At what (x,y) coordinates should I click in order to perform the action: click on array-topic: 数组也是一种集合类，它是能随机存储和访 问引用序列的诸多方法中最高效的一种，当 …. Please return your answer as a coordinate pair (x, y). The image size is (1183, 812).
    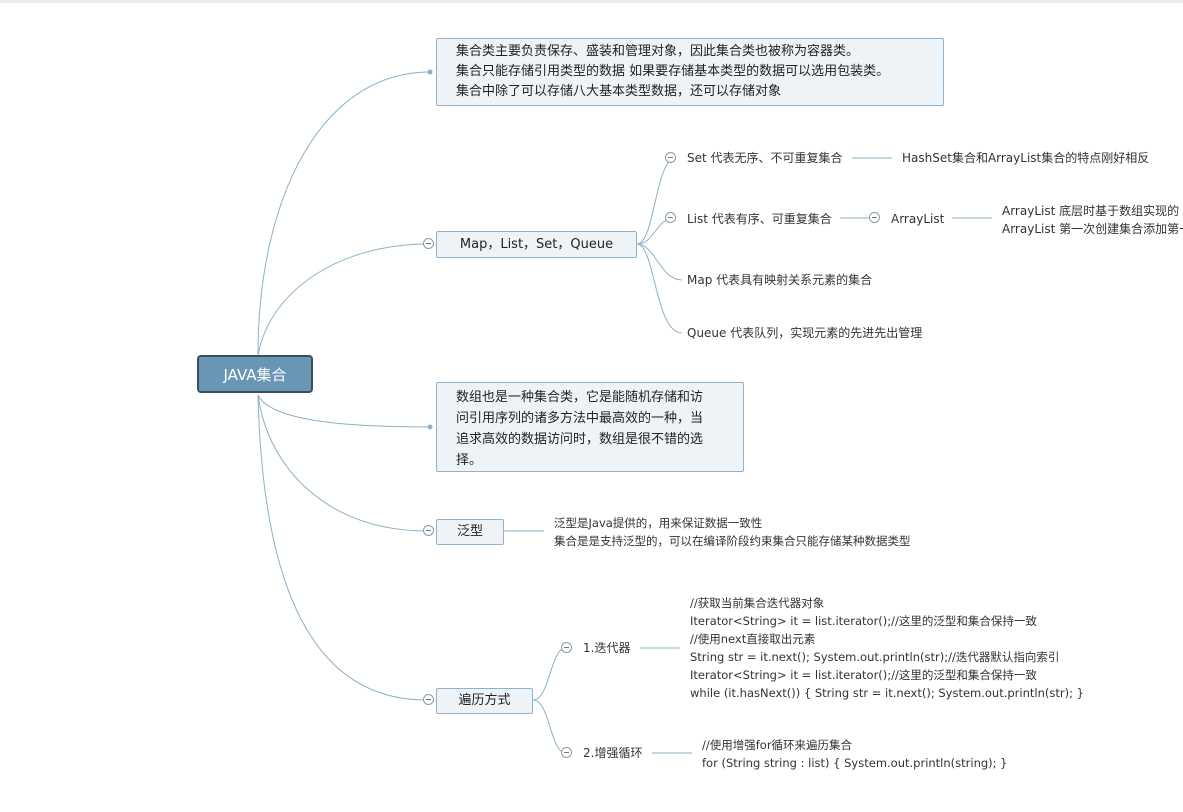
    Looking at the image, I should click on (590, 427).